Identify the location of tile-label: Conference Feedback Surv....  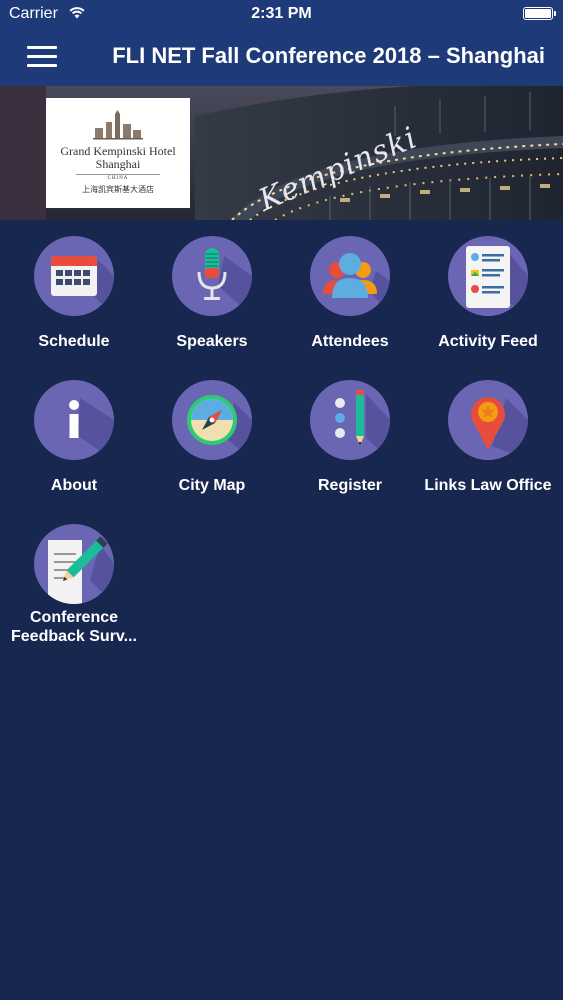
(74, 627).